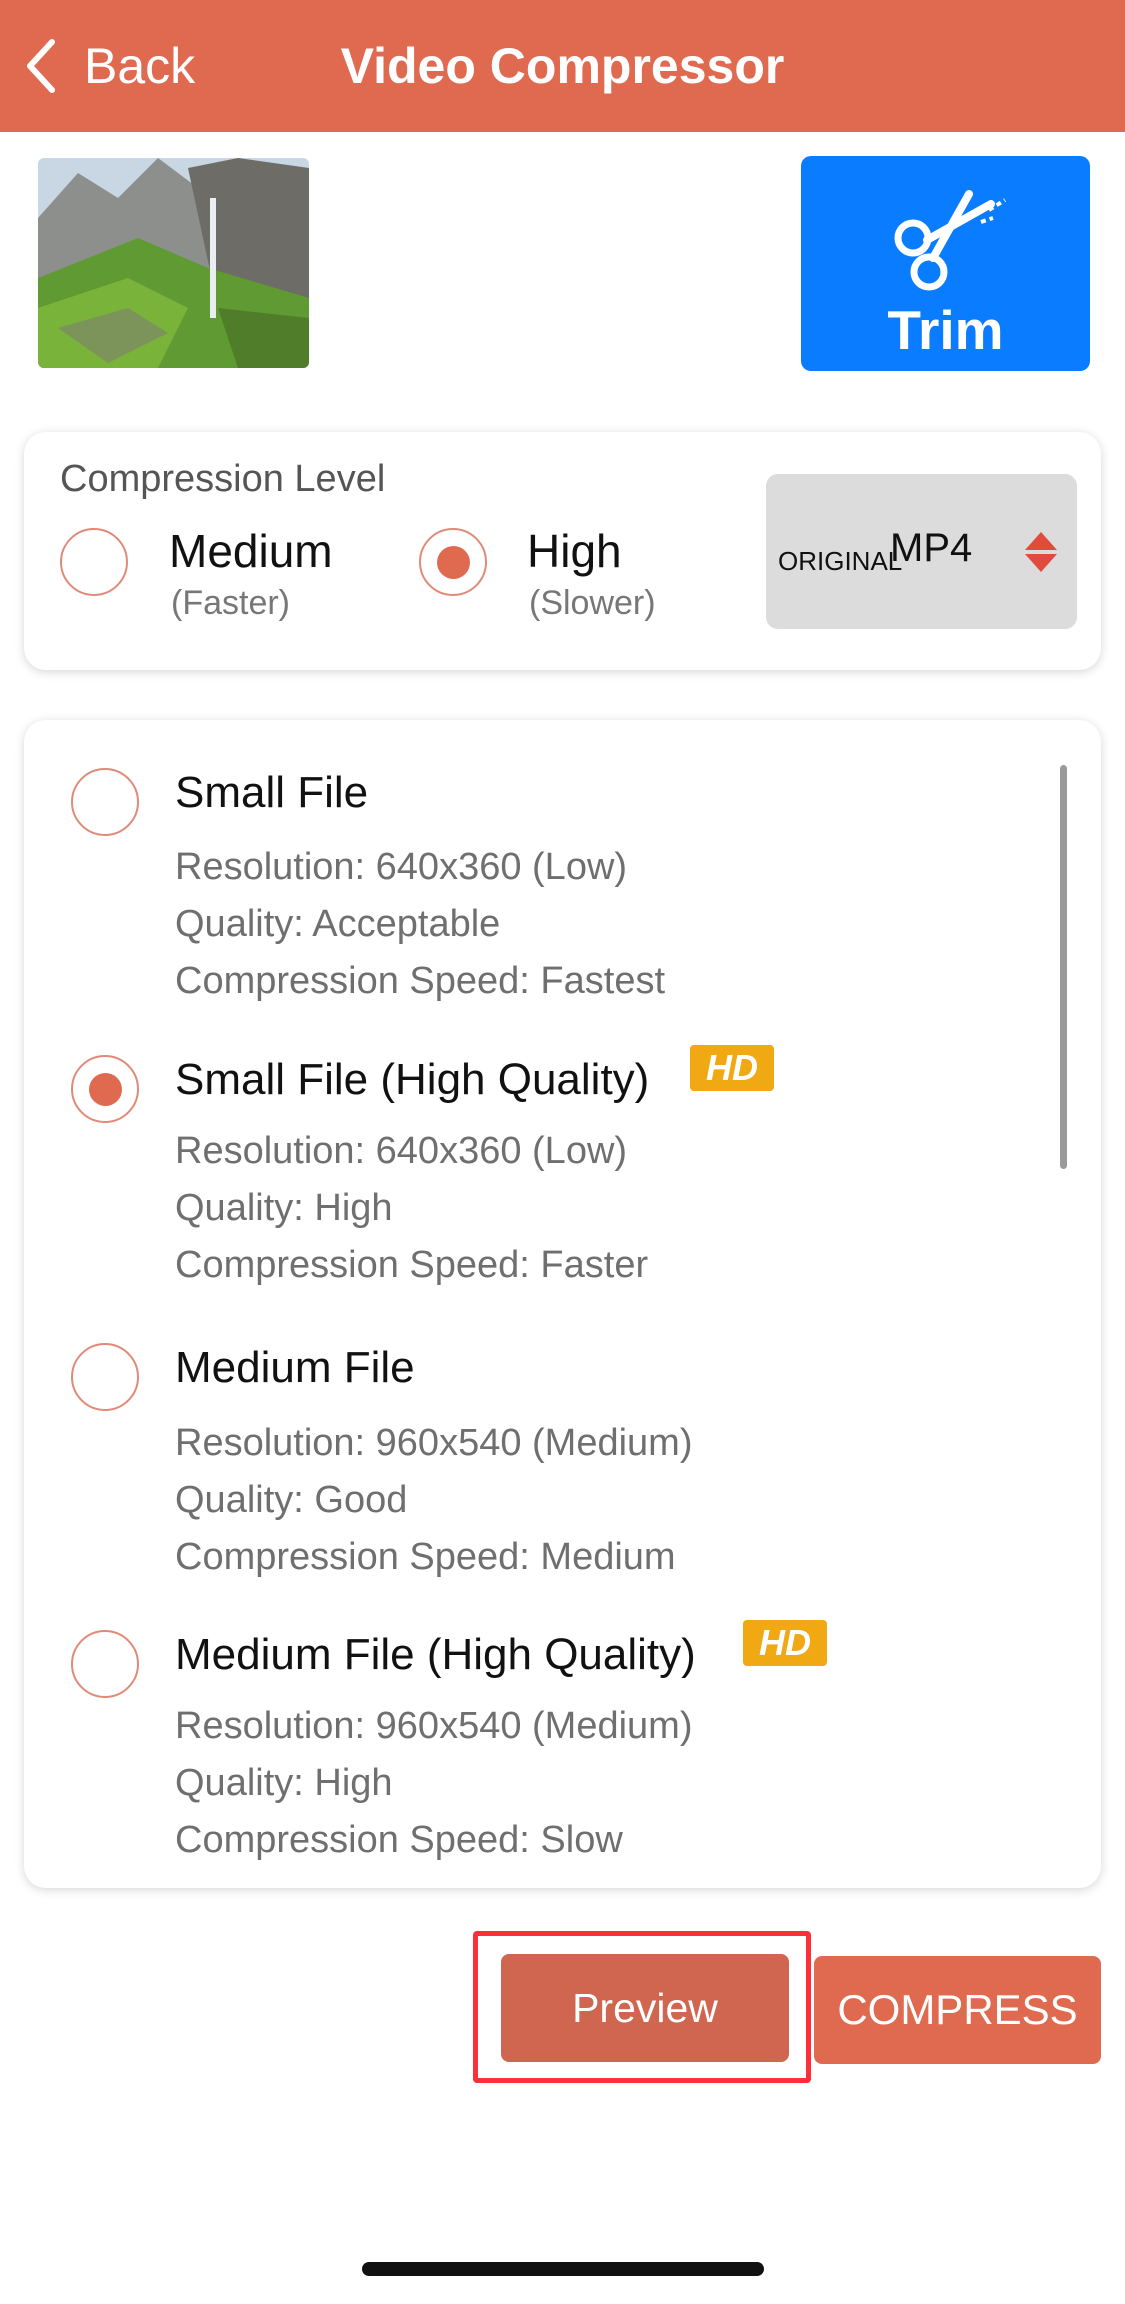 The height and width of the screenshot is (2304, 1125). What do you see at coordinates (338, 924) in the screenshot?
I see `preset-quality: Quality: Acceptable` at bounding box center [338, 924].